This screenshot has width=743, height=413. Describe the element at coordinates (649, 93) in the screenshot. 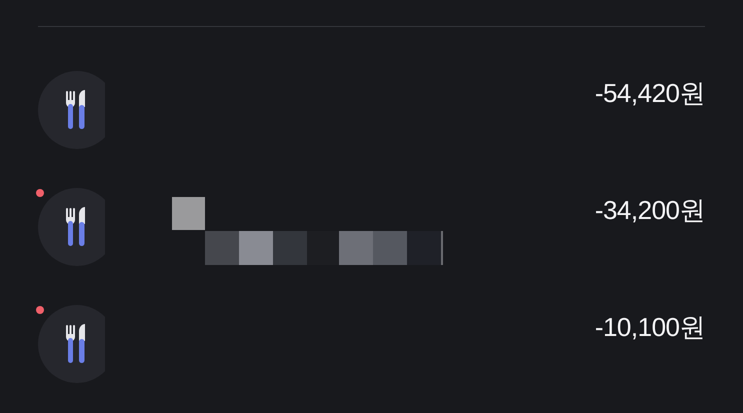

I see `amount-text: -54,420원` at that location.